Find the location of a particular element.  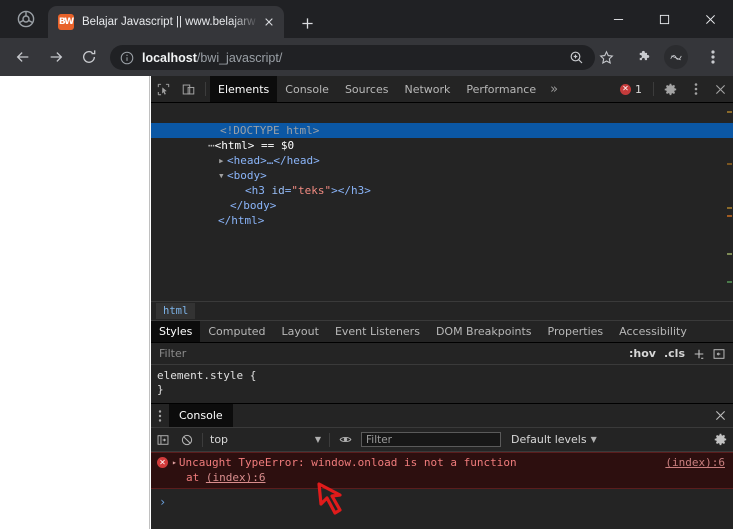

puzzle-piece-icon is located at coordinates (645, 57).